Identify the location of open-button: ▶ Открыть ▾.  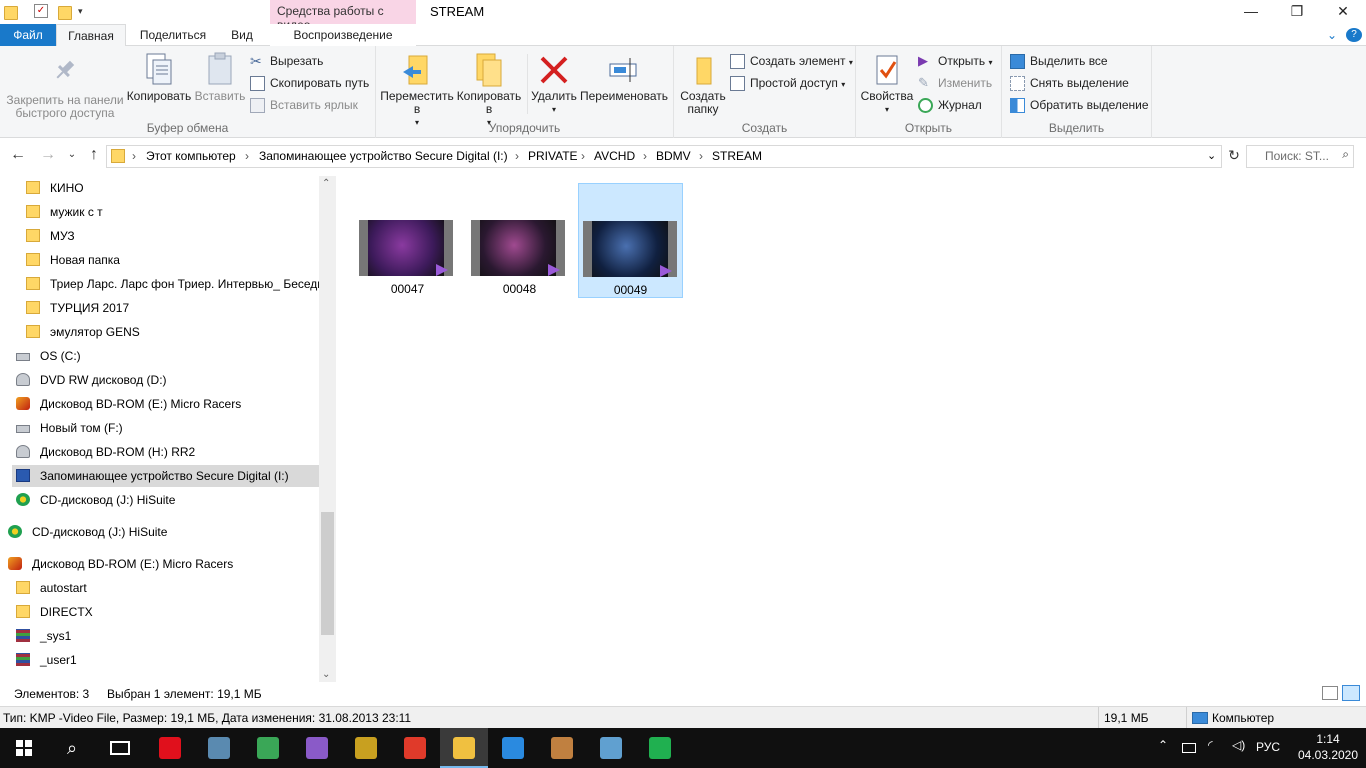
(955, 62).